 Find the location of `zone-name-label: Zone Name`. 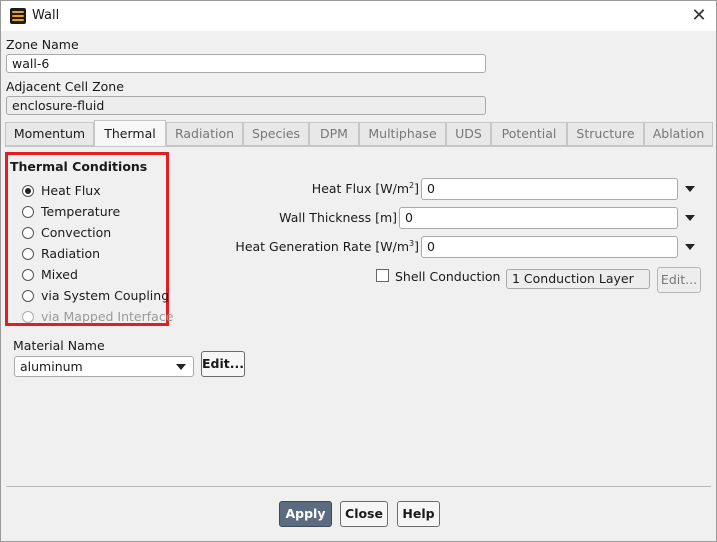

zone-name-label: Zone Name is located at coordinates (42, 44).